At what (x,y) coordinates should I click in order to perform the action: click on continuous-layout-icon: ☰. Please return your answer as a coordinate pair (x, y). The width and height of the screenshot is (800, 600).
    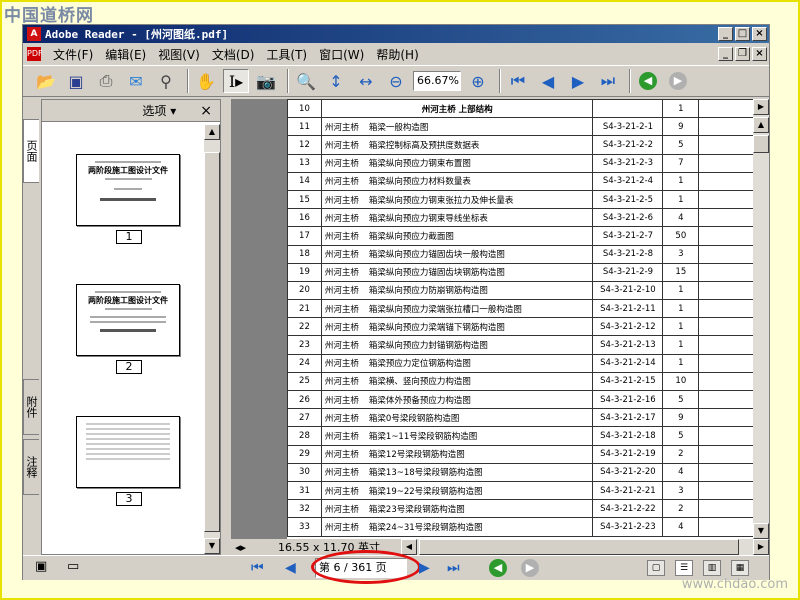
    Looking at the image, I should click on (684, 568).